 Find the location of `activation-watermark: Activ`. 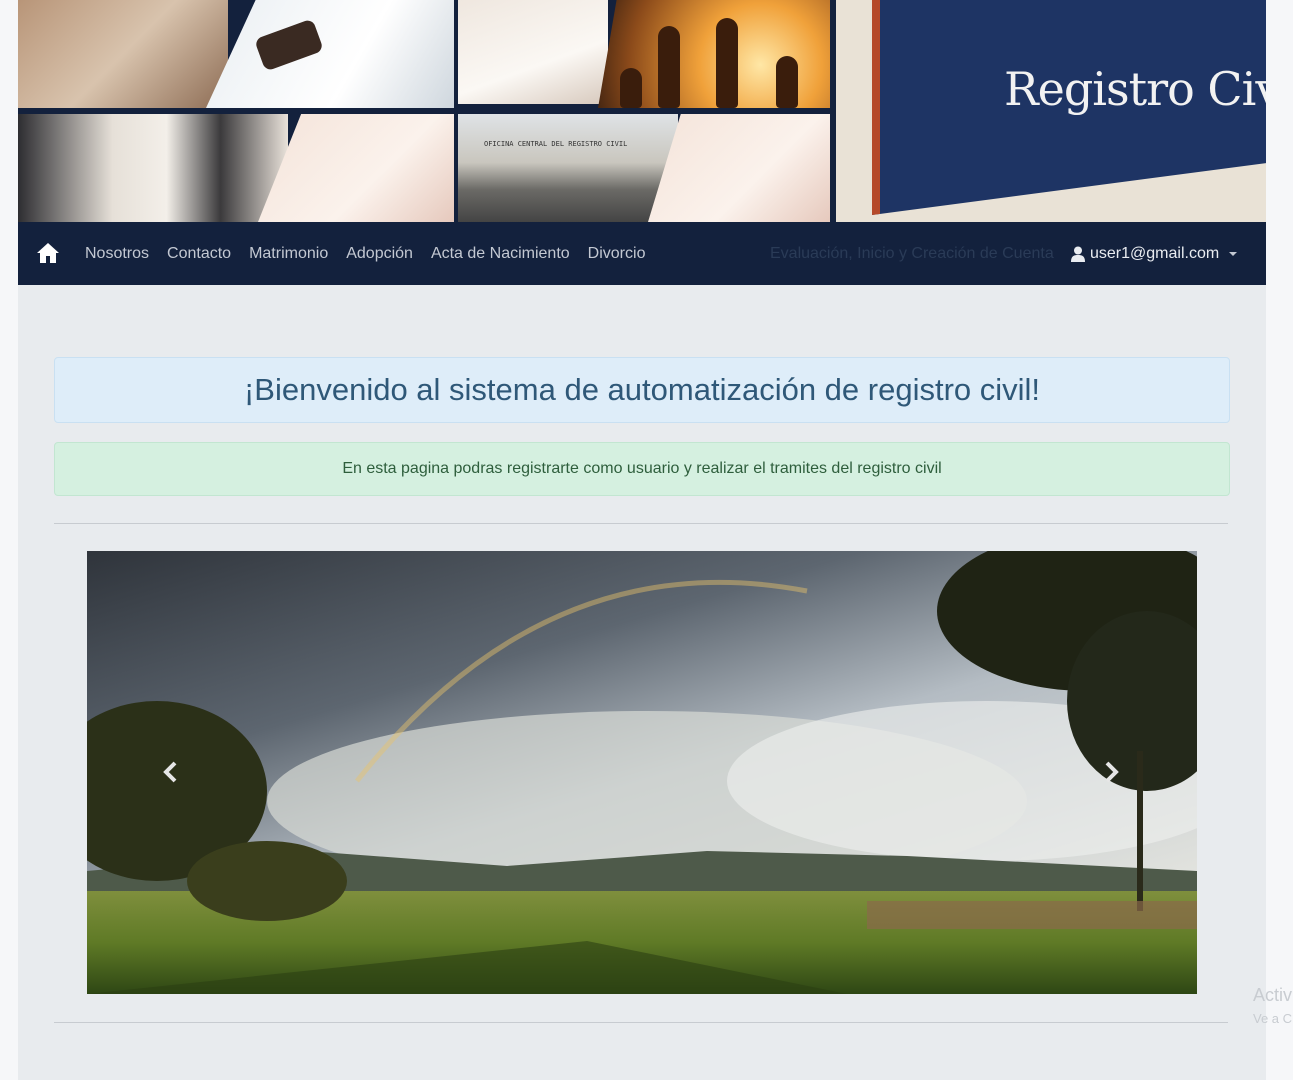

activation-watermark: Activ is located at coordinates (1273, 995).